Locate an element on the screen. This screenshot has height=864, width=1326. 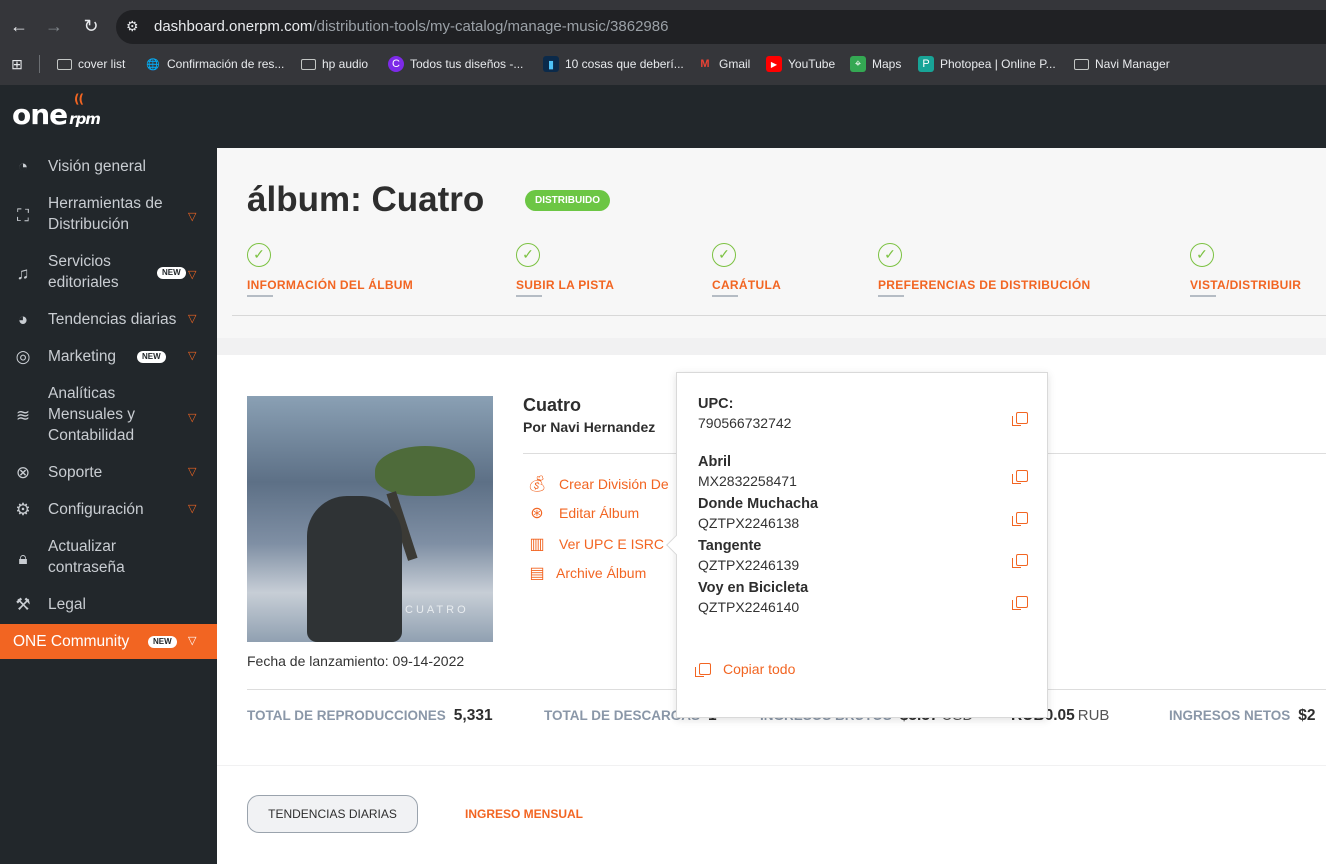
gavel-icon: ⚒ is located at coordinates (23, 604).